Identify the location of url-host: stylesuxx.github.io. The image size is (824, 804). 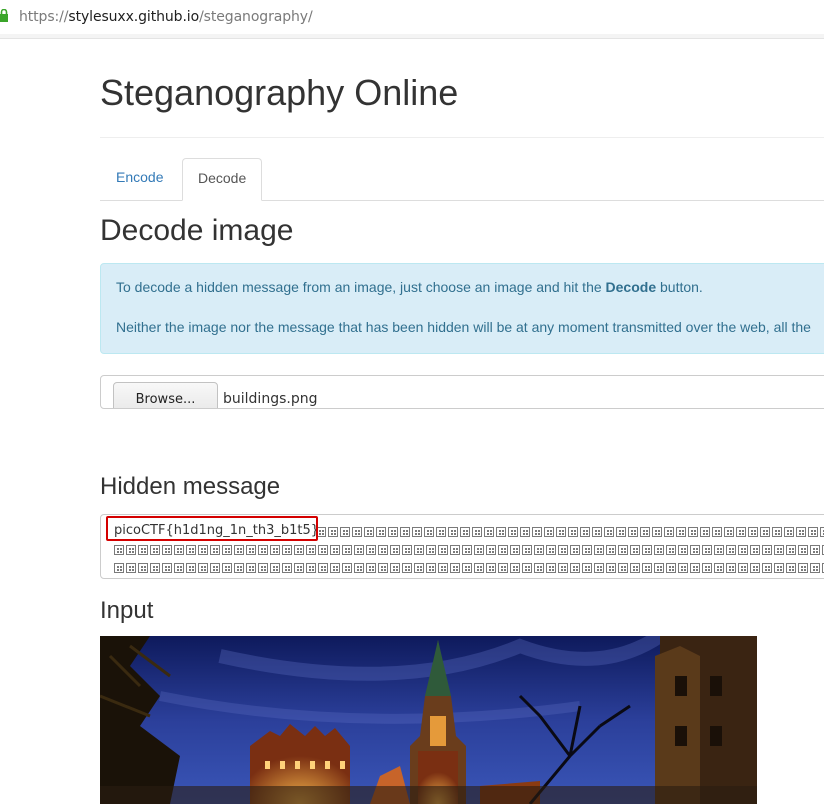
(134, 17).